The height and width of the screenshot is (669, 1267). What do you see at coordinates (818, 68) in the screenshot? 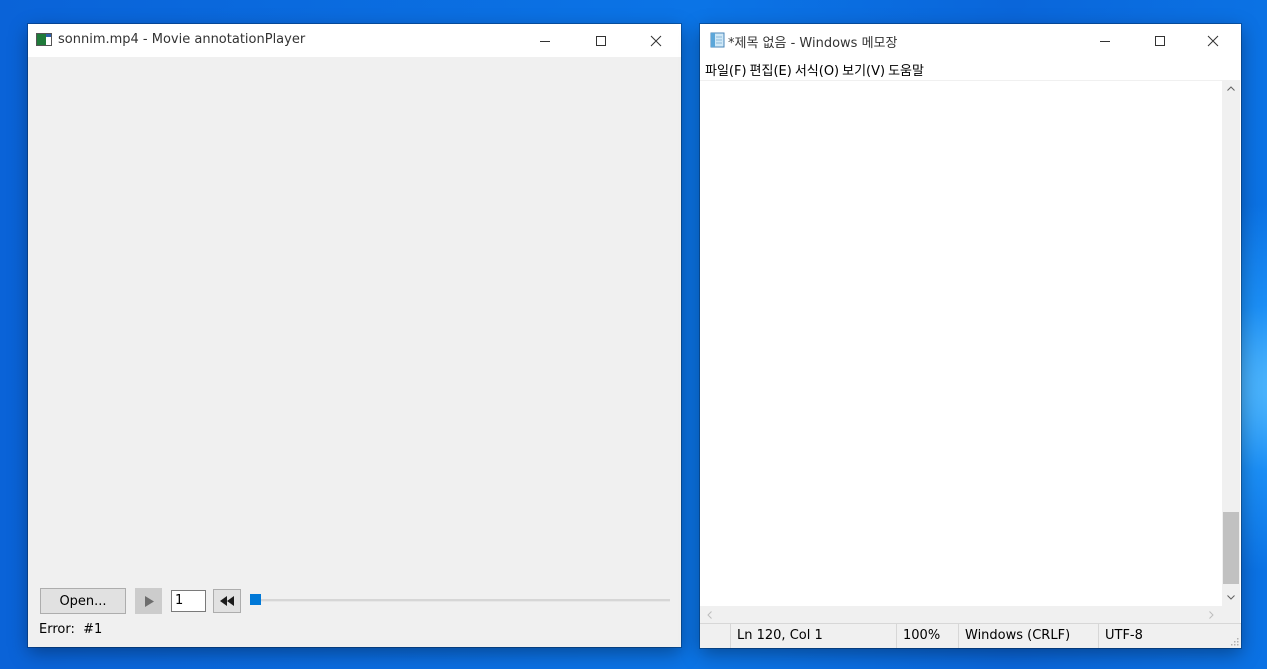
I see `menu-format: 서식(O)` at bounding box center [818, 68].